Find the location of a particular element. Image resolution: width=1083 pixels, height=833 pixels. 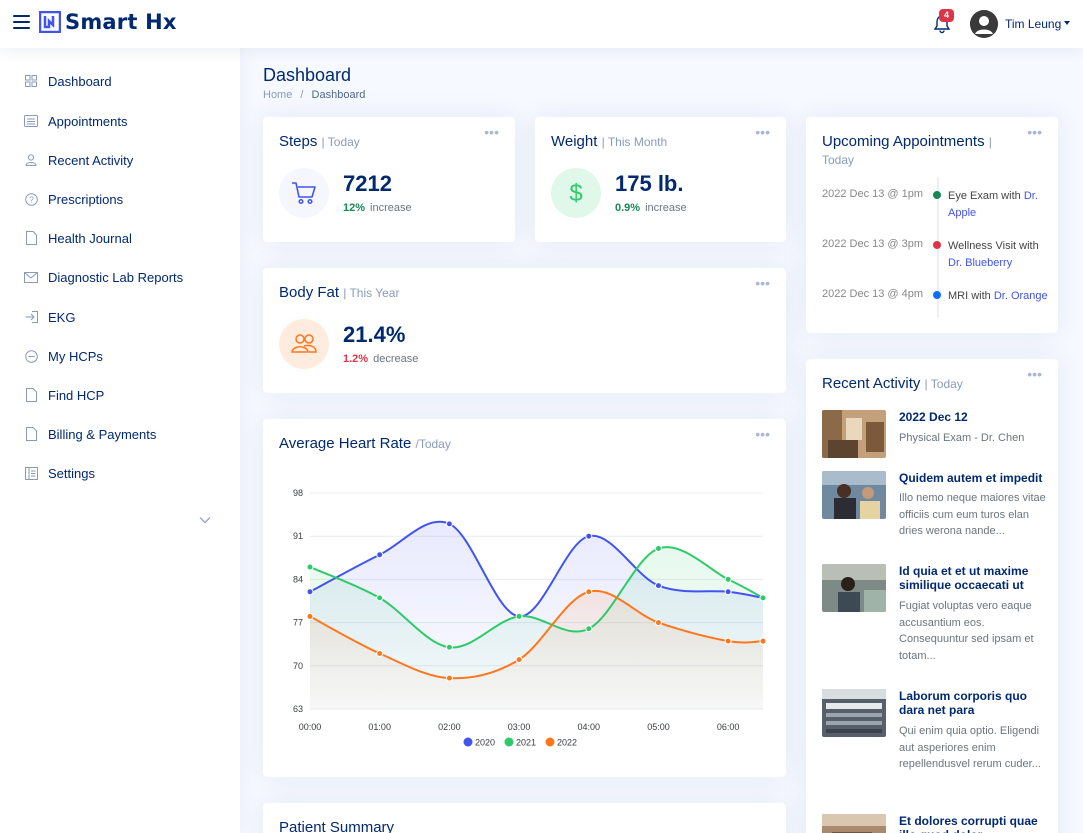

breadcrumb: Home / Dashboard is located at coordinates (314, 95).